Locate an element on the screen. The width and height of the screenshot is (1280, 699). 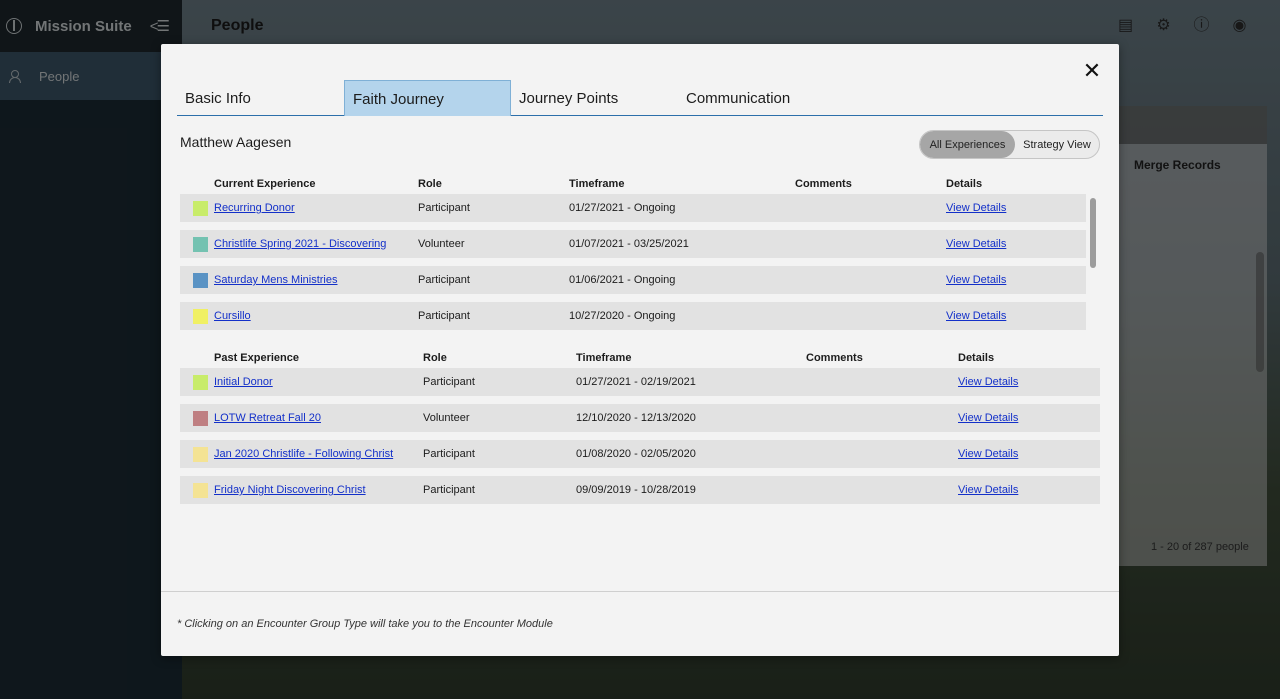
experience-link: Saturday Mens Ministries is located at coordinates (276, 280).